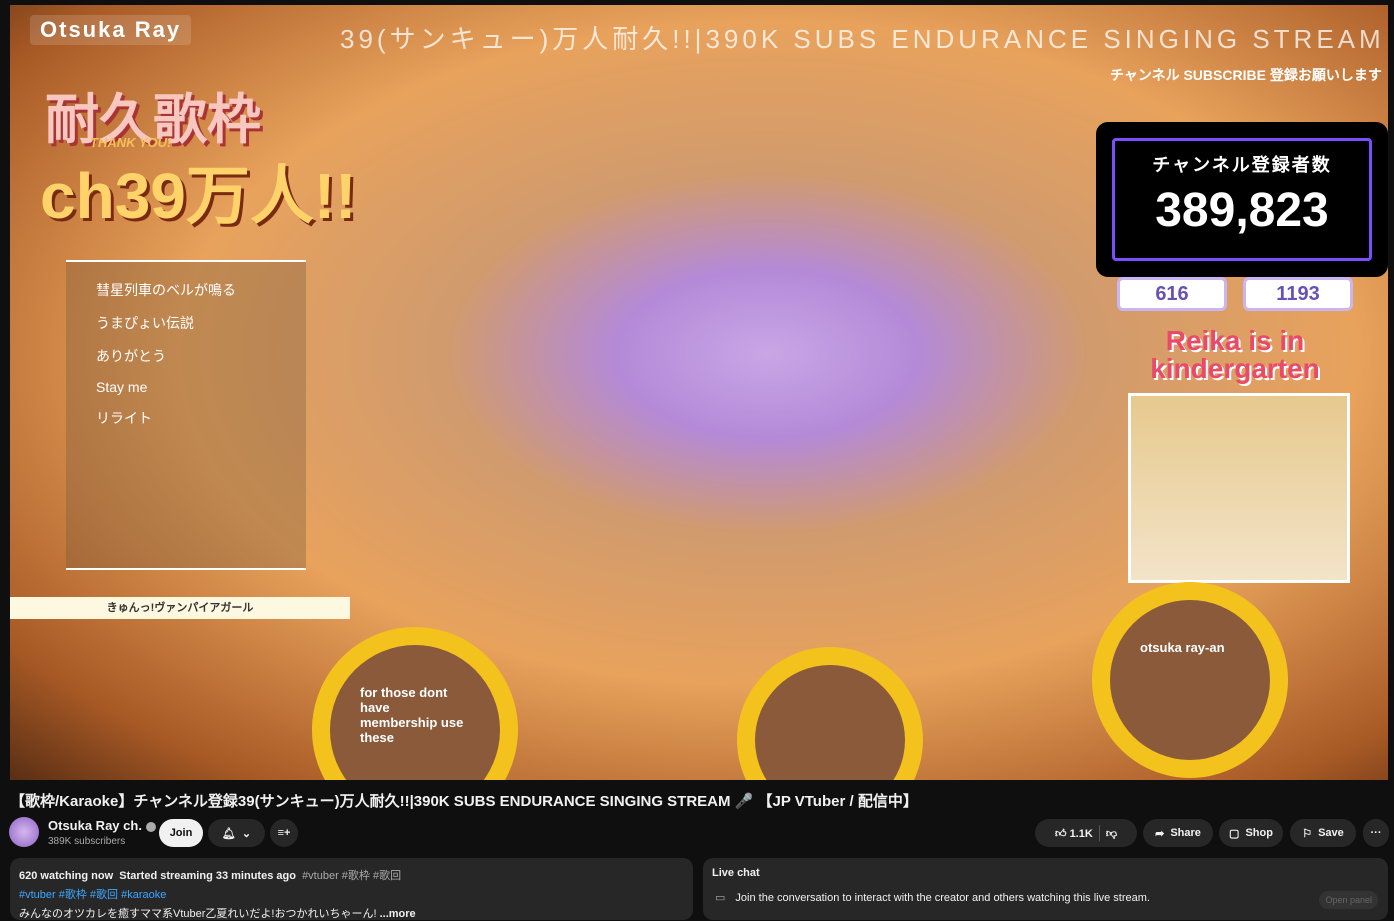  I want to click on more-link: ...more, so click(398, 914).